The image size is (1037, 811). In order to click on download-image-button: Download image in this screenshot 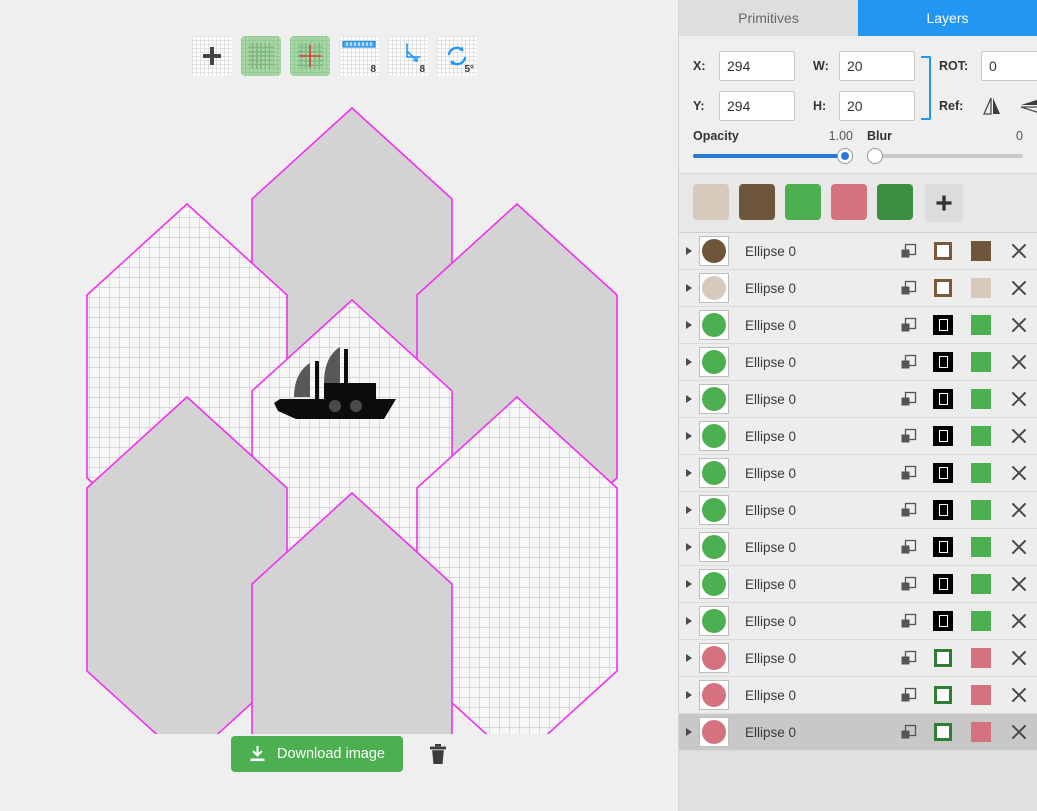, I will do `click(316, 754)`.